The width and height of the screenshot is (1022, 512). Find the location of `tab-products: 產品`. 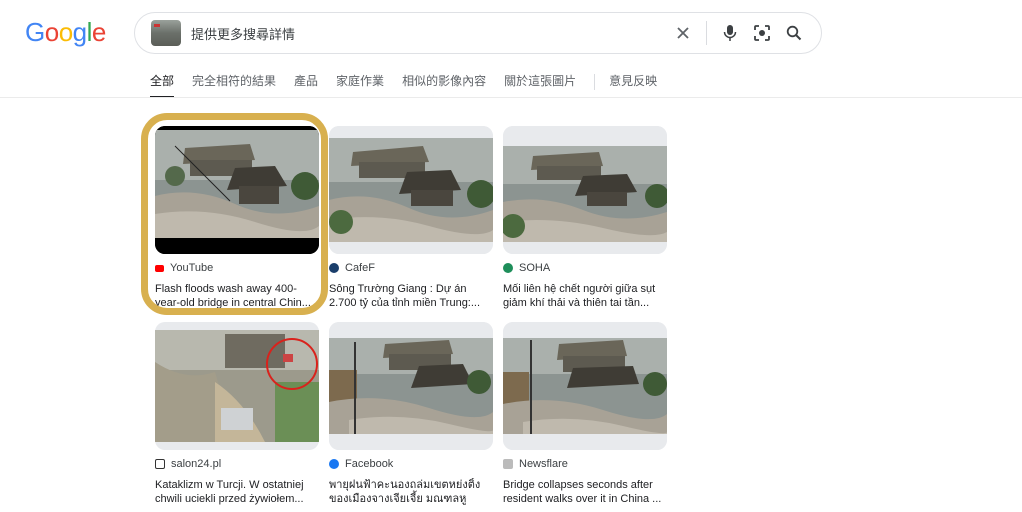

tab-products: 產品 is located at coordinates (306, 85).